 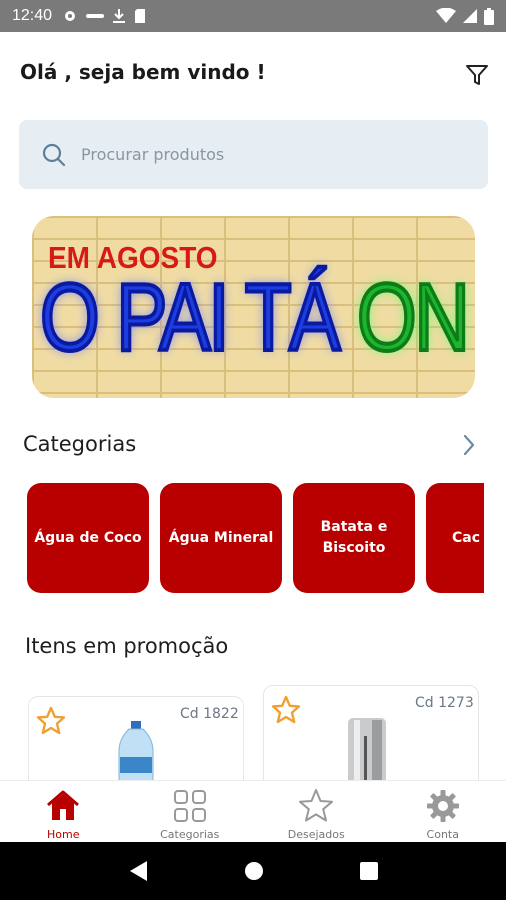 What do you see at coordinates (442, 834) in the screenshot?
I see `nav-label: Conta` at bounding box center [442, 834].